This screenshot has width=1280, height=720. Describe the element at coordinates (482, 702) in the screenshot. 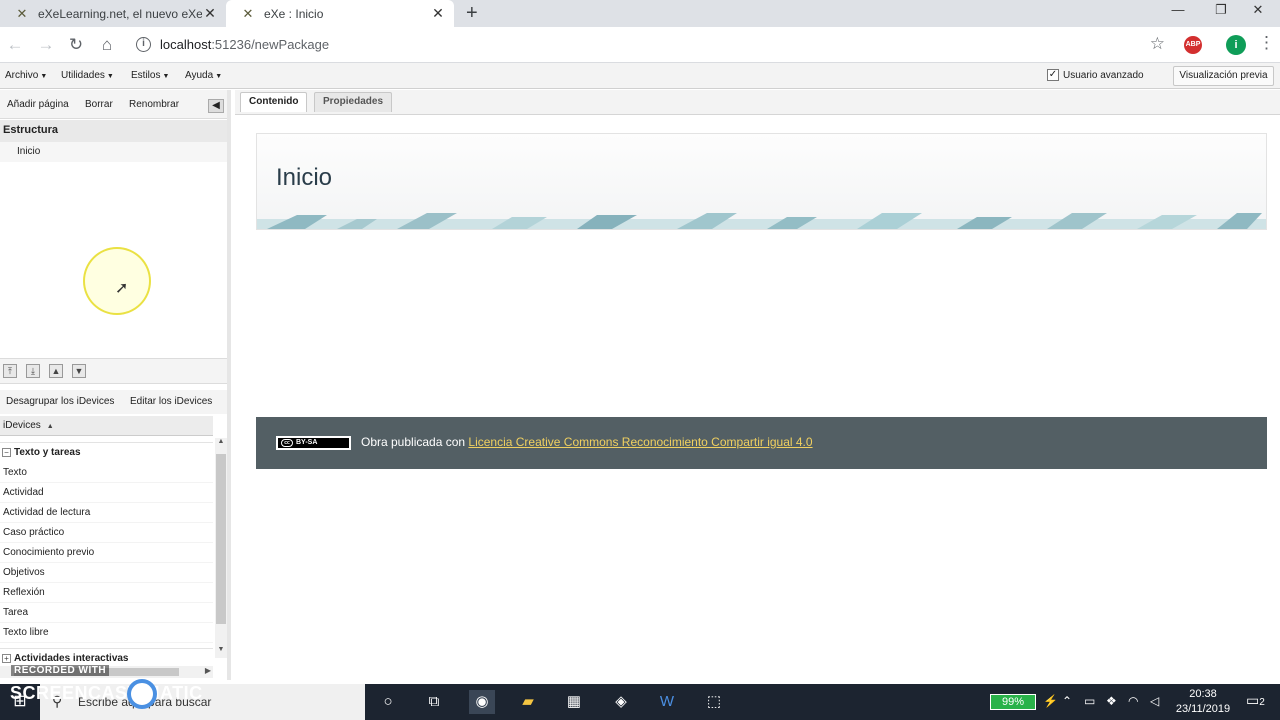

I see `chrome-taskbar-icon: ◉` at that location.